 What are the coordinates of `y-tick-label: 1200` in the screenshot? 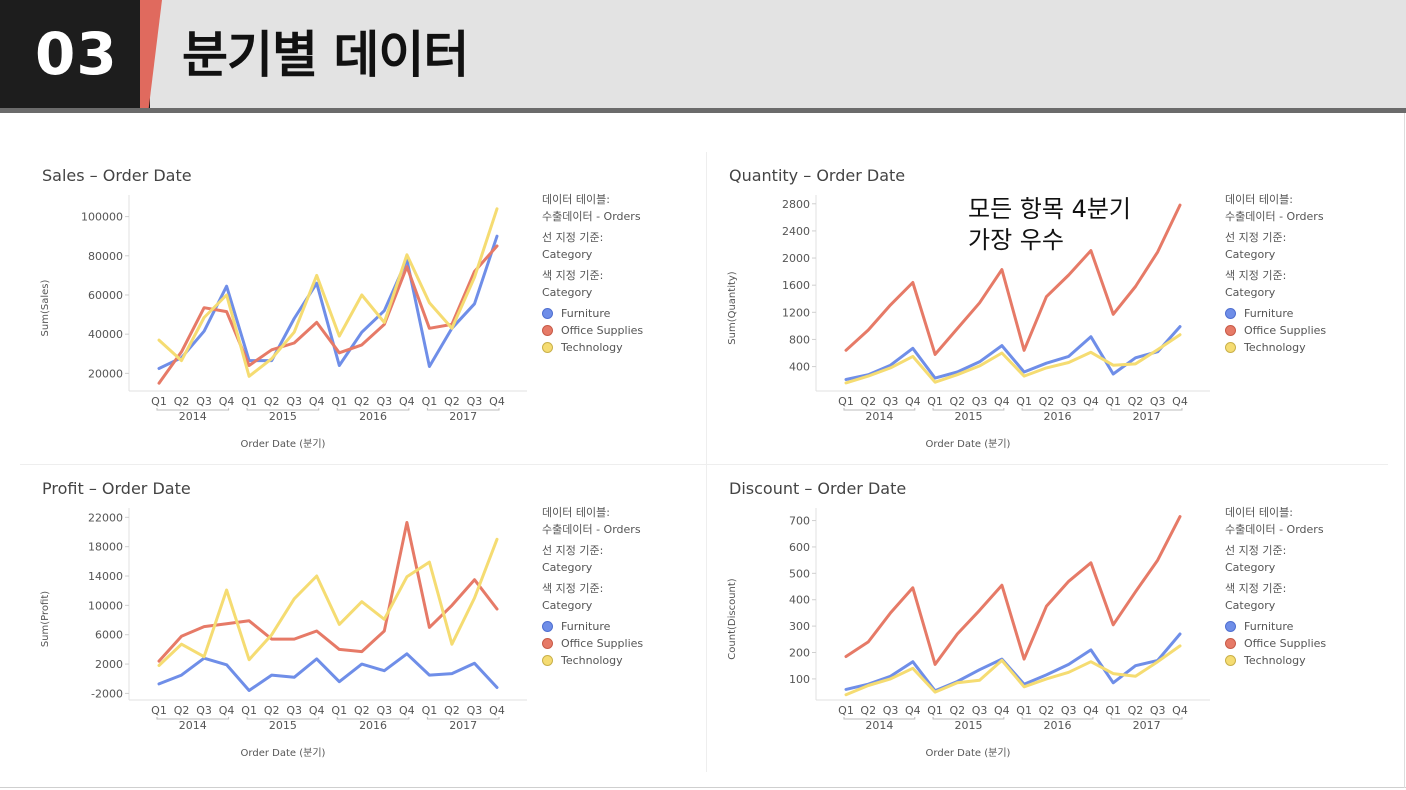 It's located at (796, 312).